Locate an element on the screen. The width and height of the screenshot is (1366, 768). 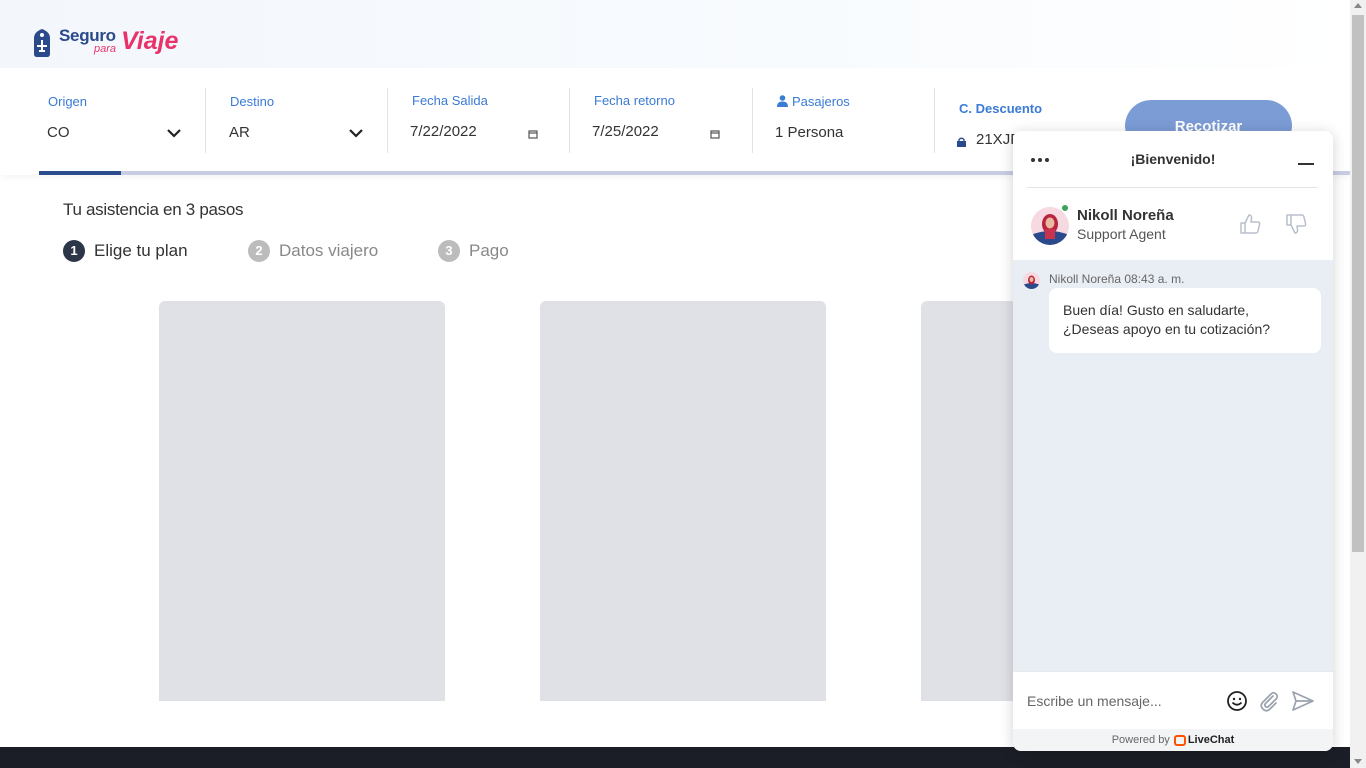
online-status-dot is located at coordinates (1065, 208).